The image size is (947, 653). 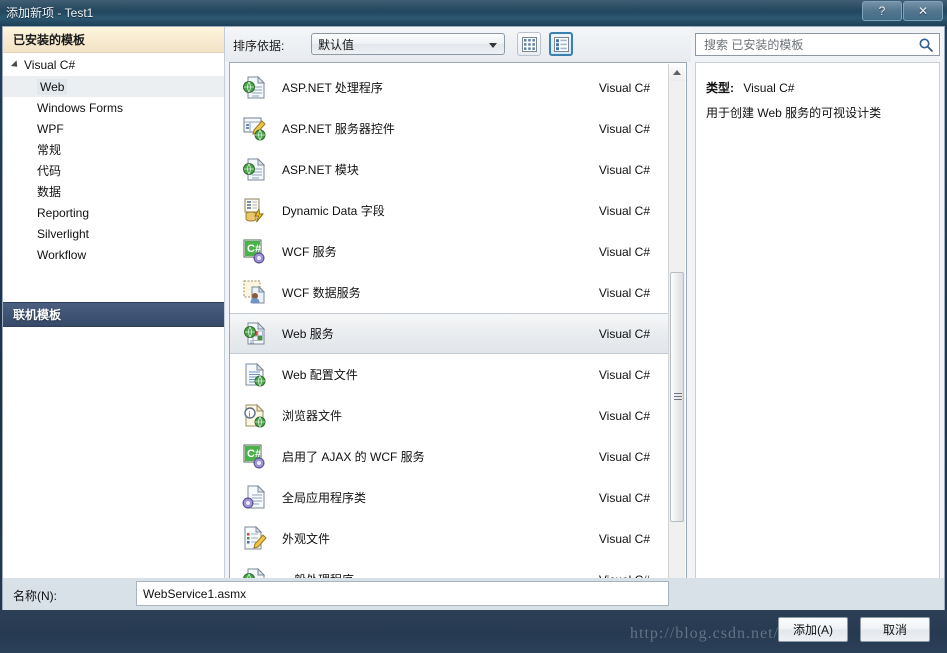 What do you see at coordinates (50, 65) in the screenshot?
I see `tree-node-visual-csharp-label: Visual C#` at bounding box center [50, 65].